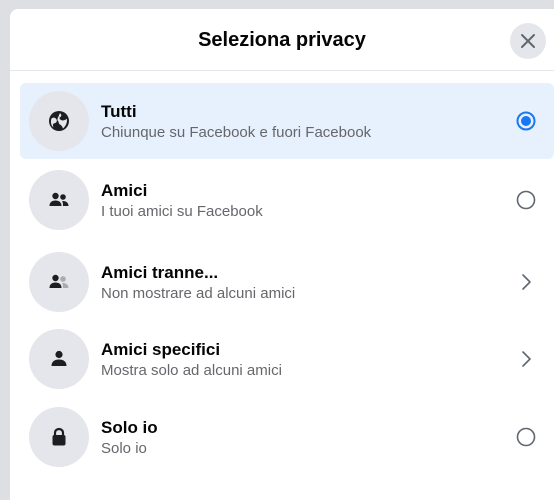 Image resolution: width=554 pixels, height=500 pixels. What do you see at coordinates (236, 132) in the screenshot?
I see `option-subtitle: Chiunque su Facebook e fuori Facebook` at bounding box center [236, 132].